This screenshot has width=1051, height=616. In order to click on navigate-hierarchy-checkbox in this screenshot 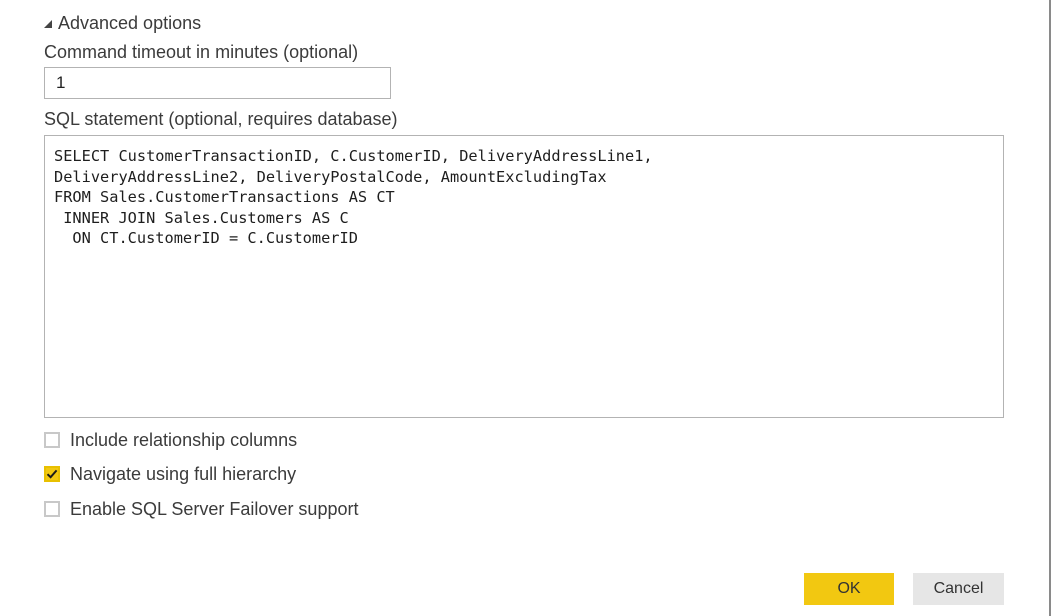, I will do `click(52, 474)`.